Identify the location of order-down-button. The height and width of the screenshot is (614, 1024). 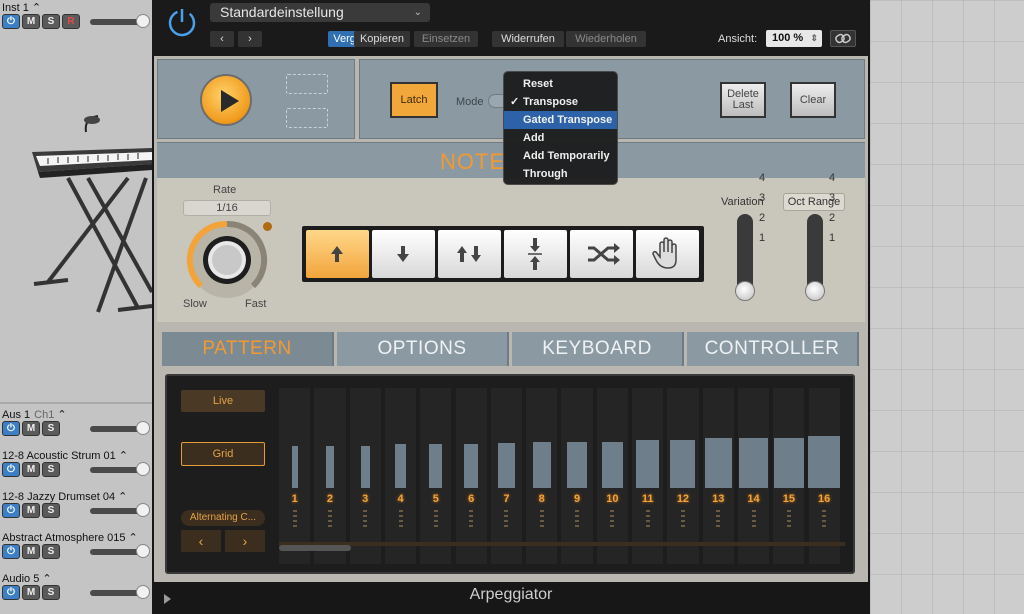
(403, 254).